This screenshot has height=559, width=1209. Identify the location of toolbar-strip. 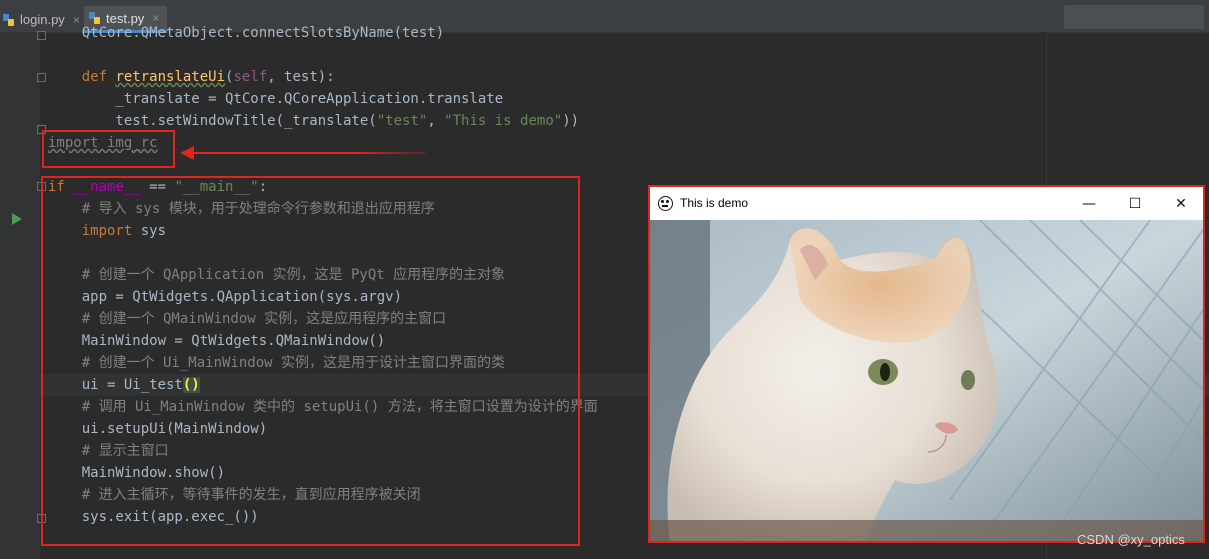
(1134, 17).